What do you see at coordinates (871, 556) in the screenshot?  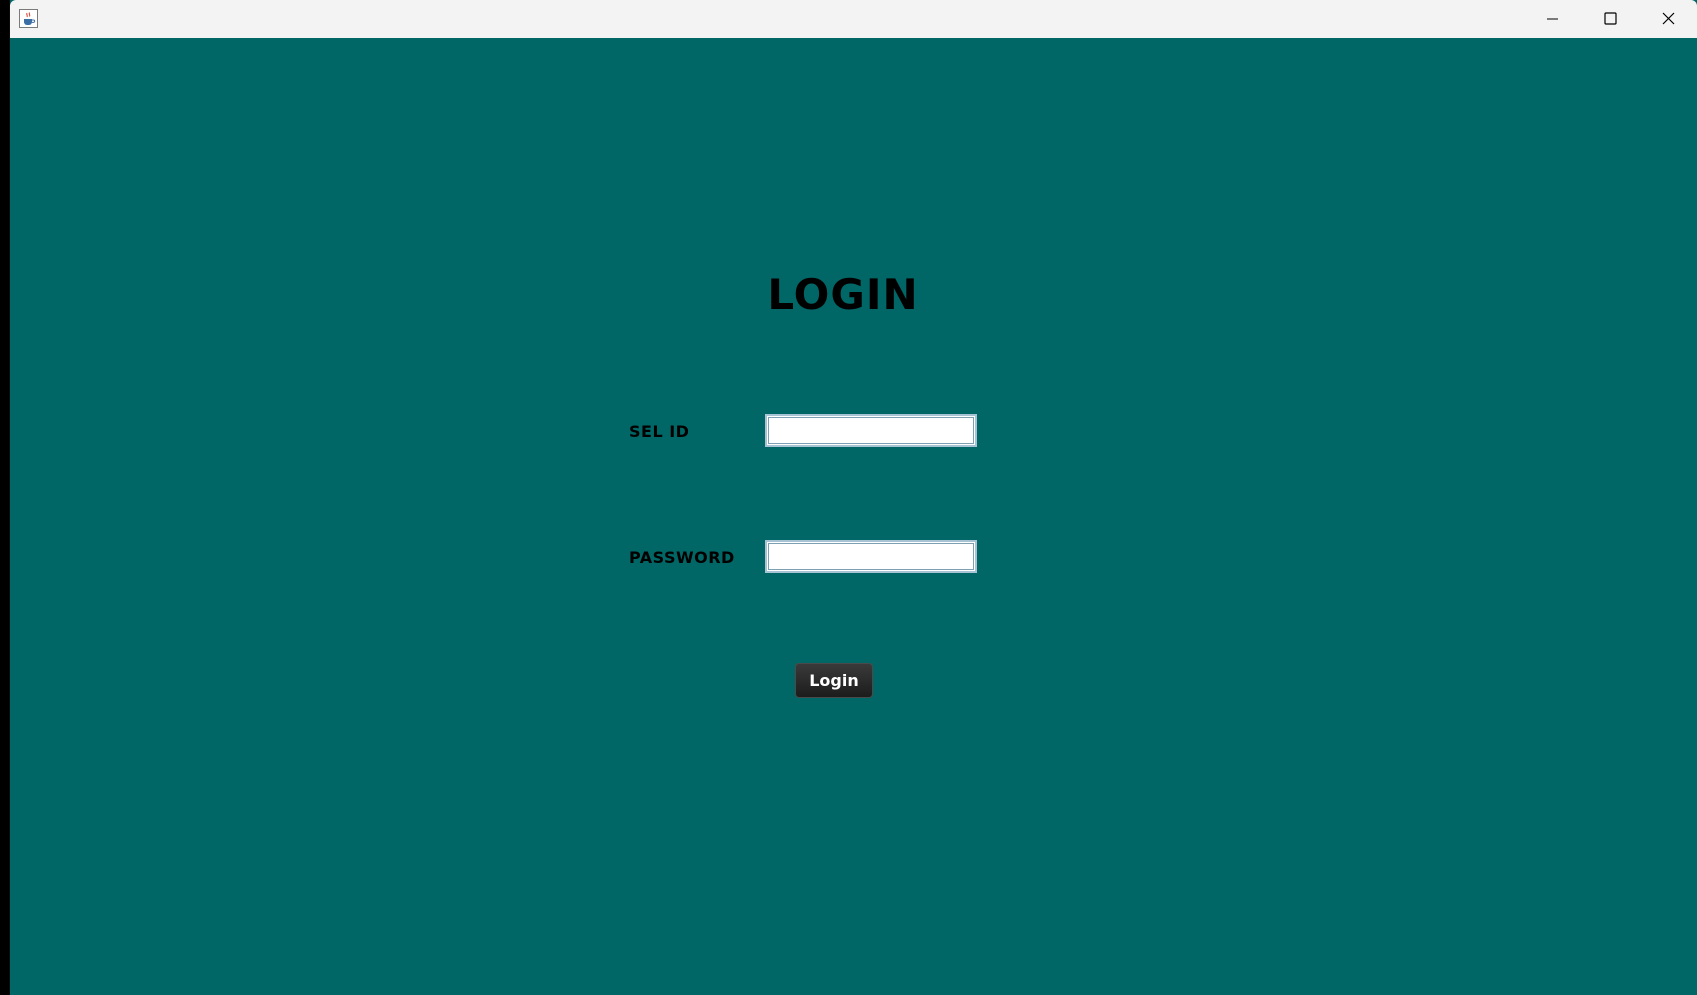 I see `password-input` at bounding box center [871, 556].